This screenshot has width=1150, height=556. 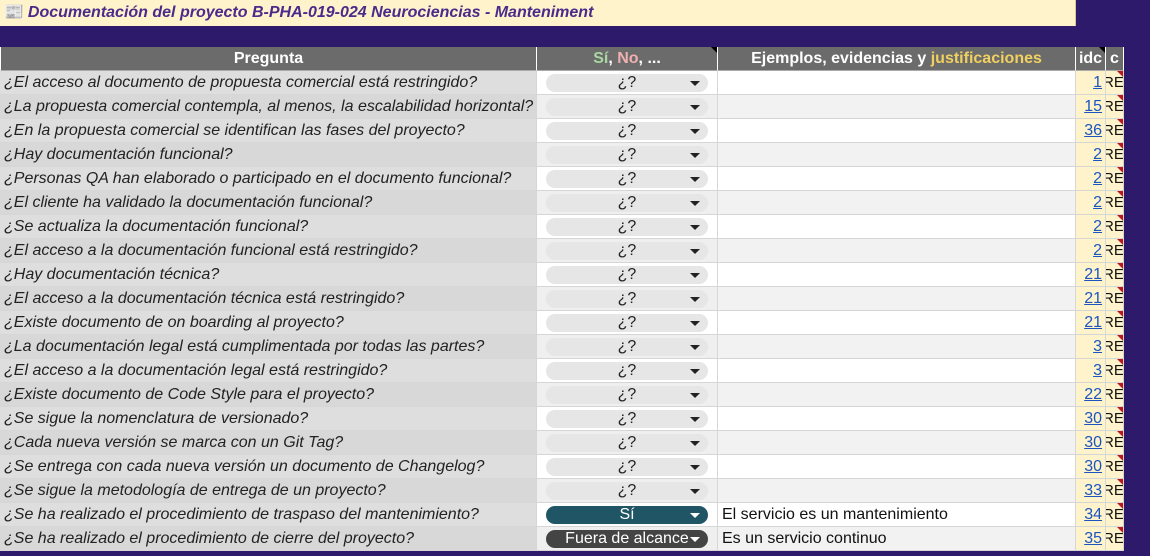 What do you see at coordinates (1091, 107) in the screenshot?
I see `idc-link: 15` at bounding box center [1091, 107].